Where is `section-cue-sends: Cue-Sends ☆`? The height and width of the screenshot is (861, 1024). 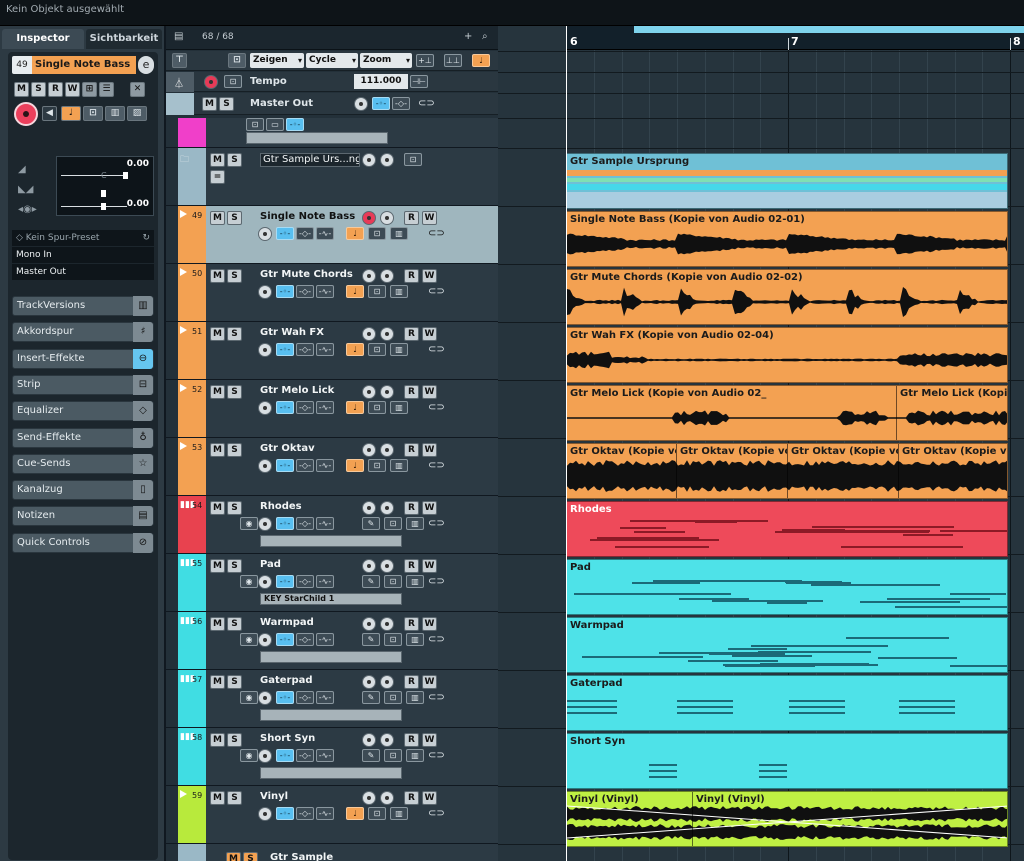
section-cue-sends: Cue-Sends ☆ is located at coordinates (83, 463).